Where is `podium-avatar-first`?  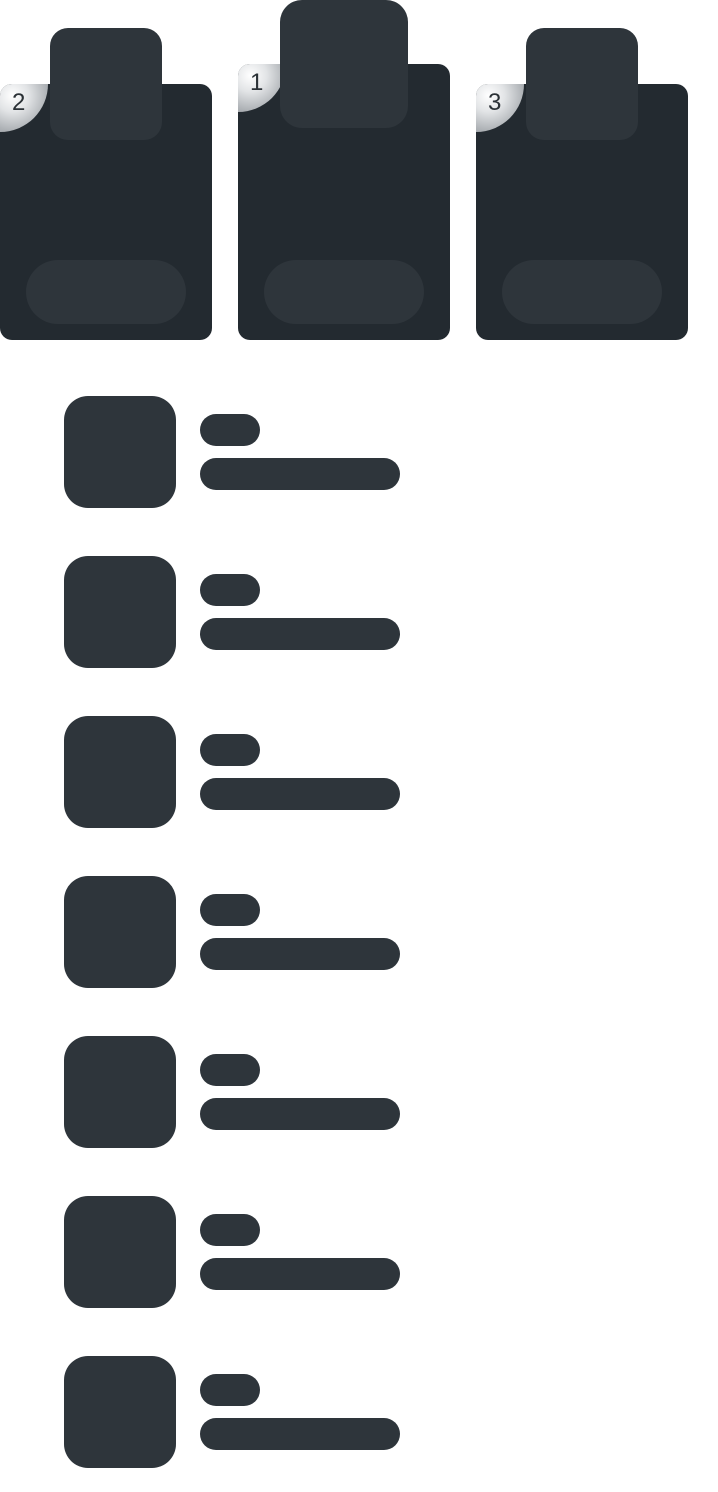
podium-avatar-first is located at coordinates (344, 64).